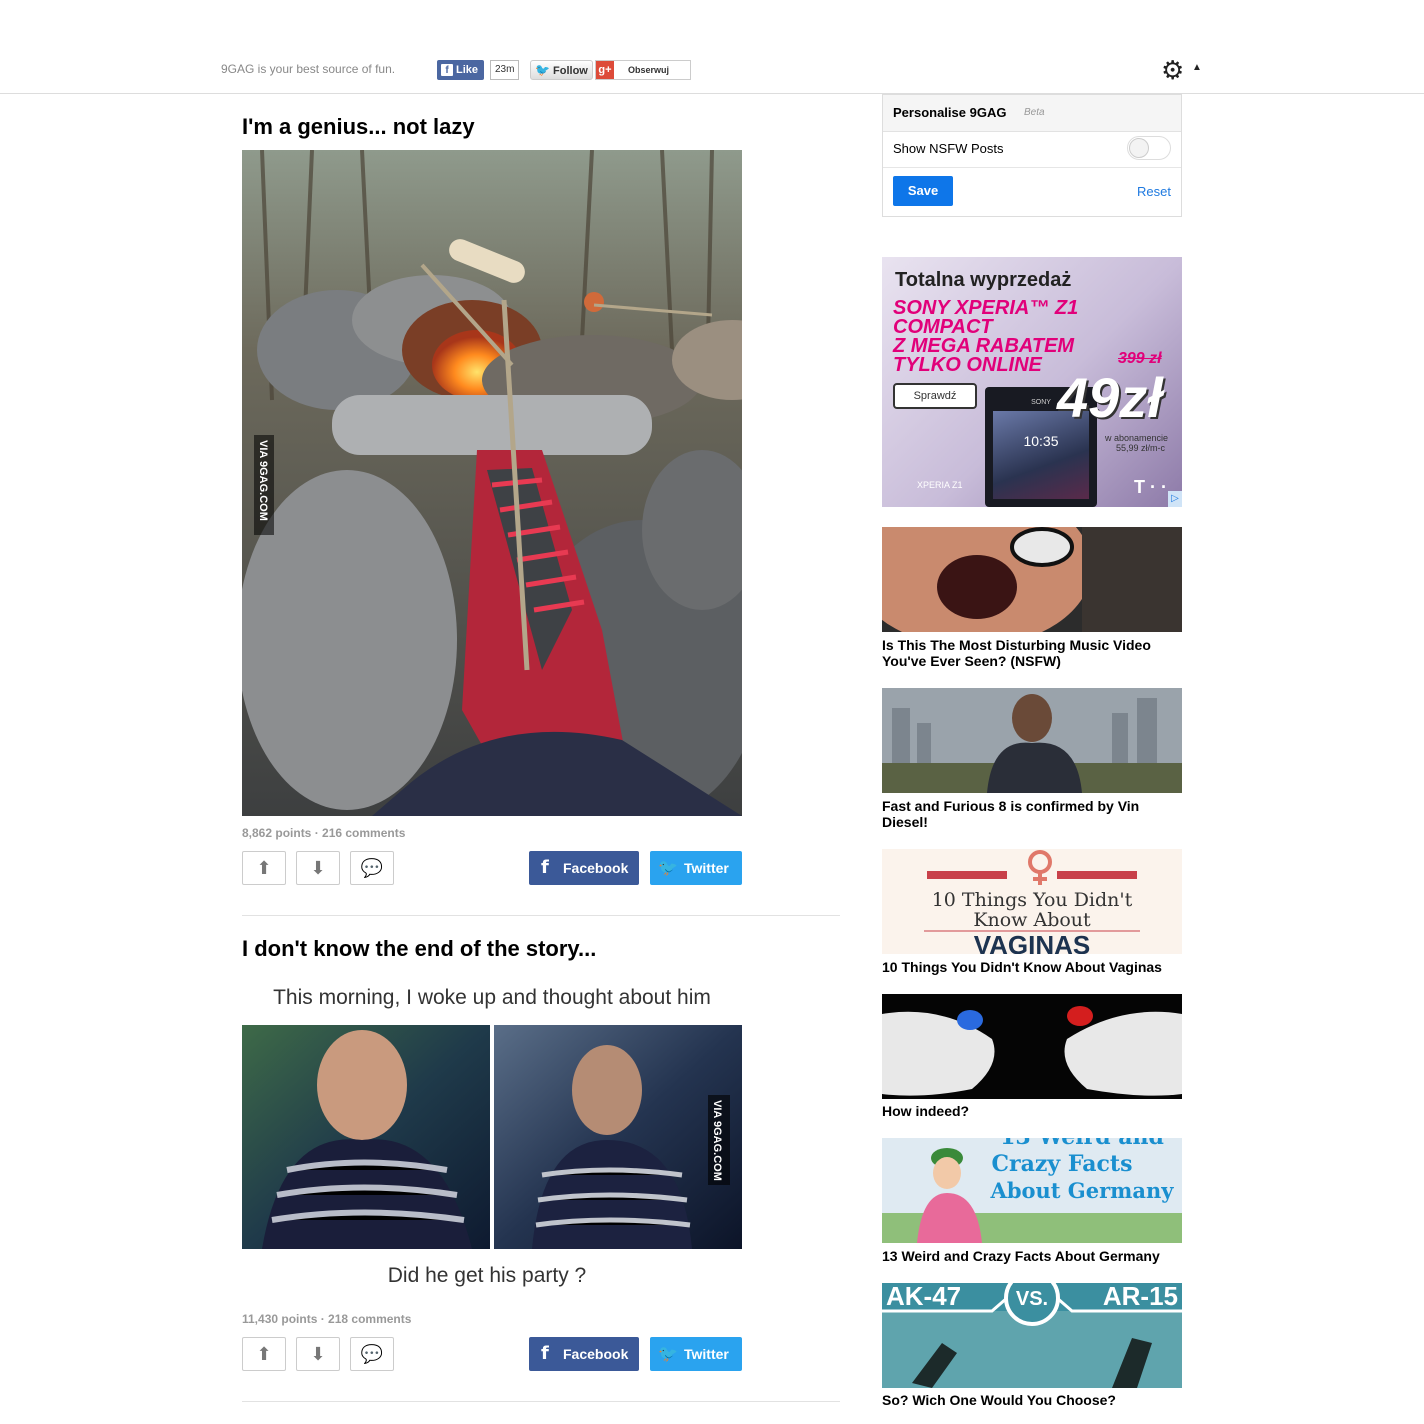  I want to click on facebook-like-count: 23m, so click(505, 70).